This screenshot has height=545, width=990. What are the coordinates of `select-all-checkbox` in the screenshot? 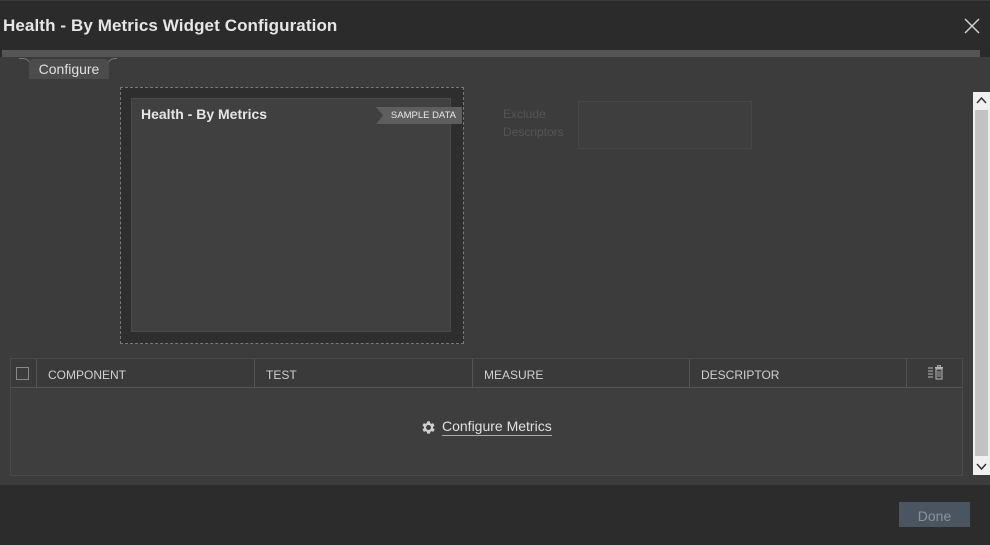 It's located at (22, 373).